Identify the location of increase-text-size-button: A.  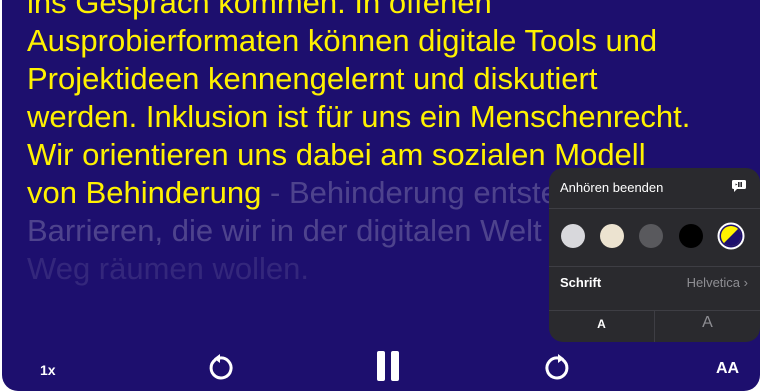
(707, 323).